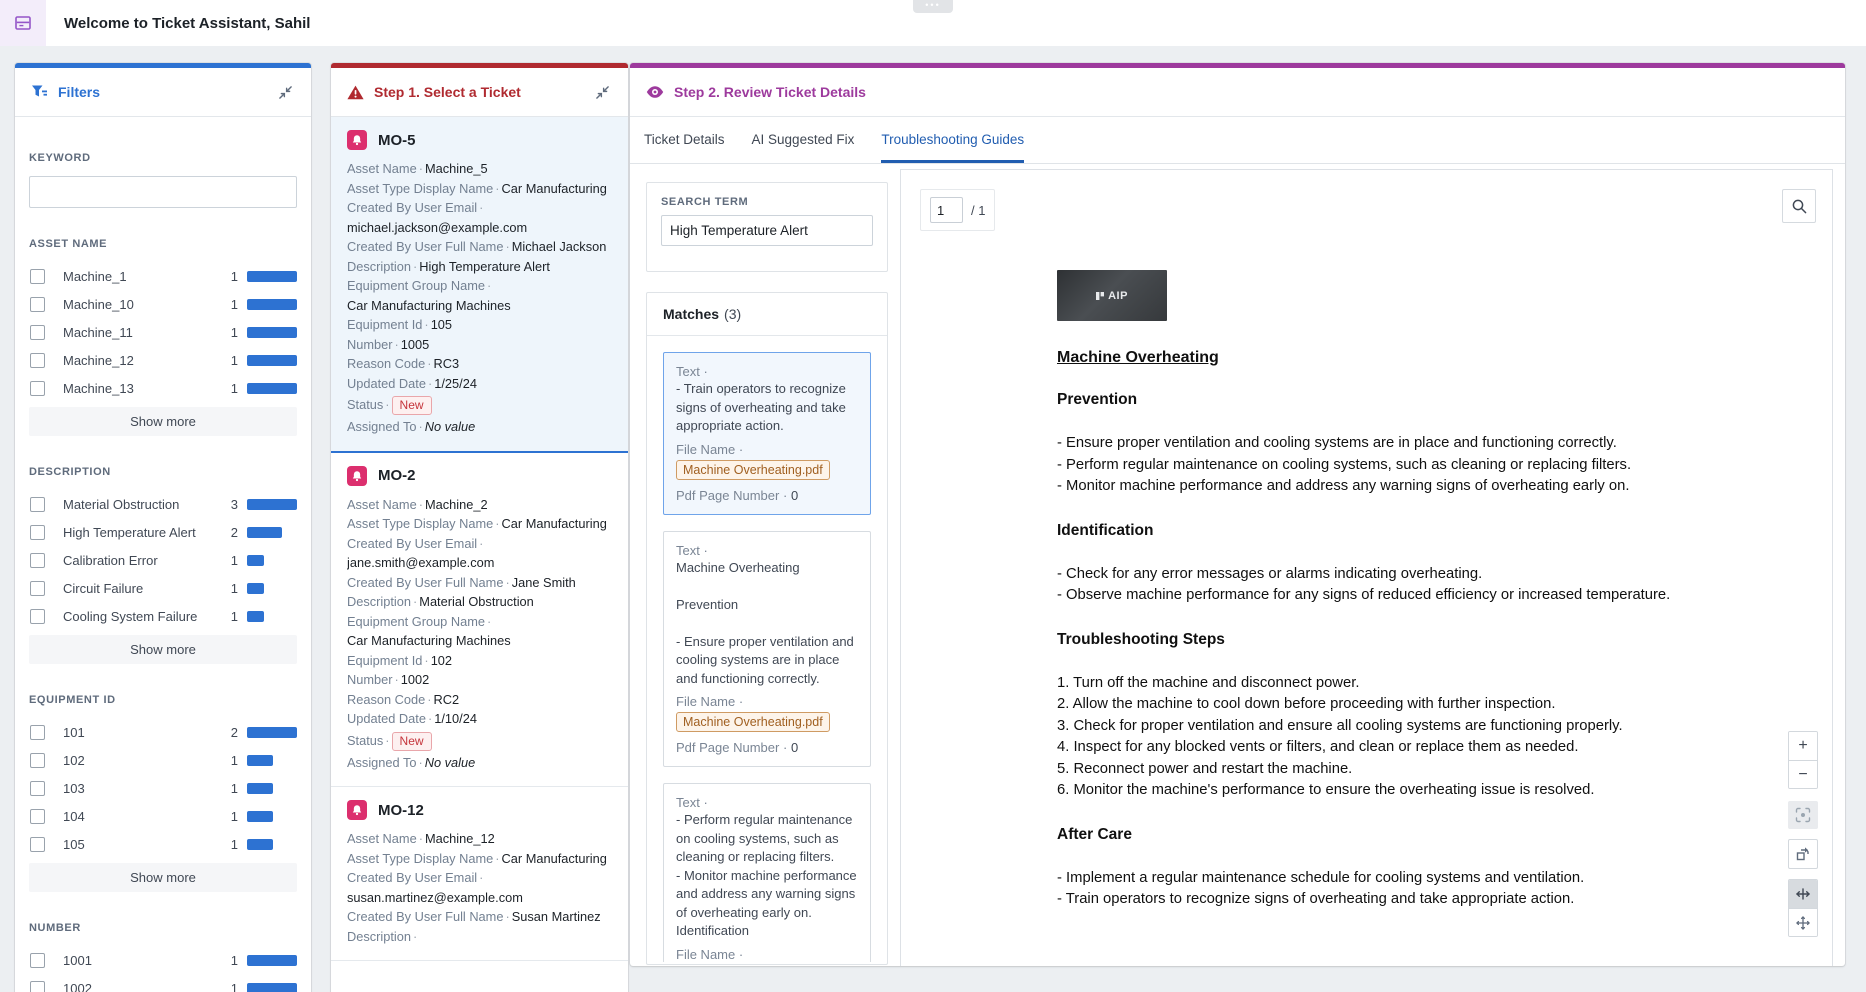  Describe the element at coordinates (684, 140) in the screenshot. I see `tab-ticket-details: Ticket Details` at that location.